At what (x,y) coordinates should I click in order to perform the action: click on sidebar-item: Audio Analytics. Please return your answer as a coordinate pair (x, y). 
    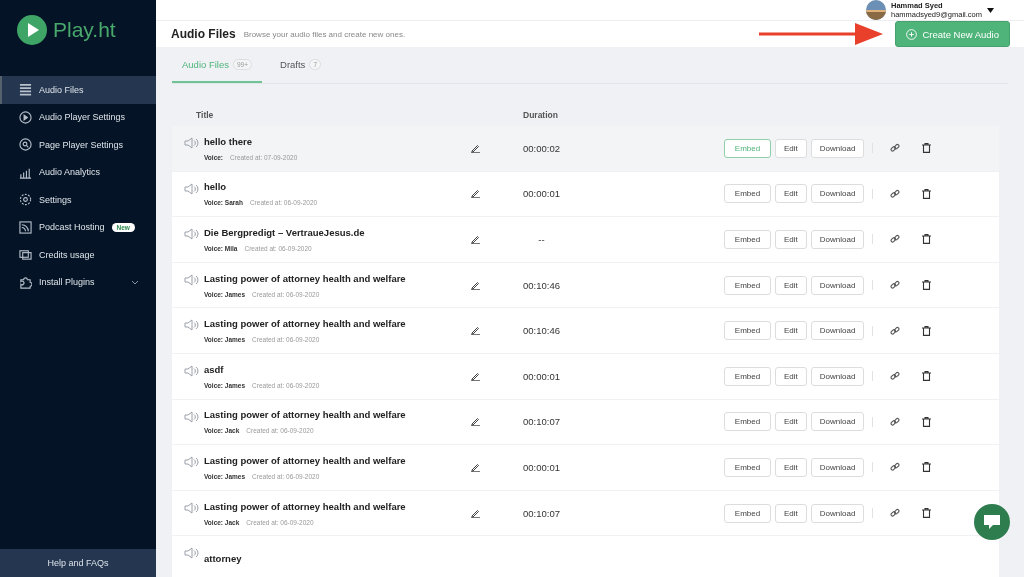
    Looking at the image, I should click on (78, 172).